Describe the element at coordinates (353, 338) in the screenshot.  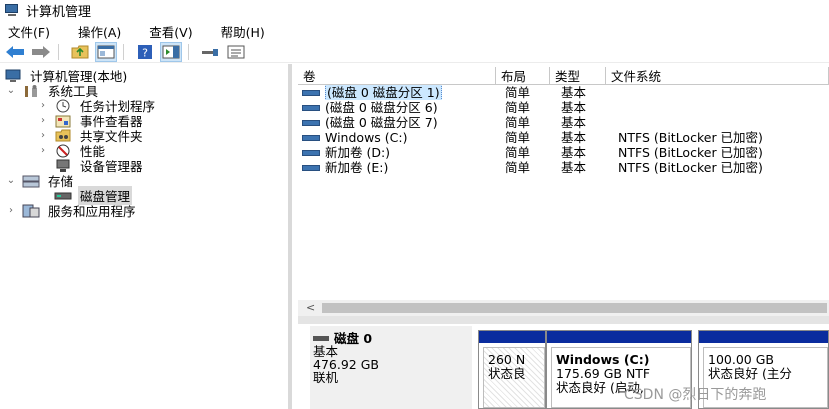
I see `disk-name: 磁盘 0` at that location.